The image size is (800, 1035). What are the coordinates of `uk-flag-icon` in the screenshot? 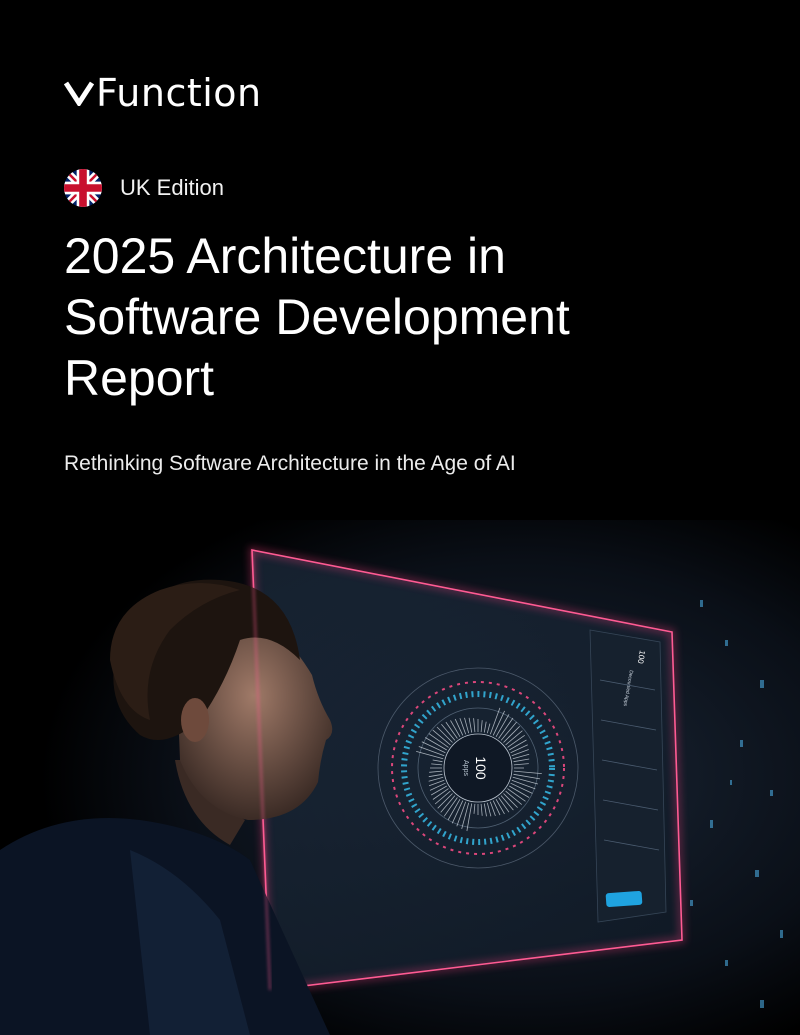 It's located at (83, 188).